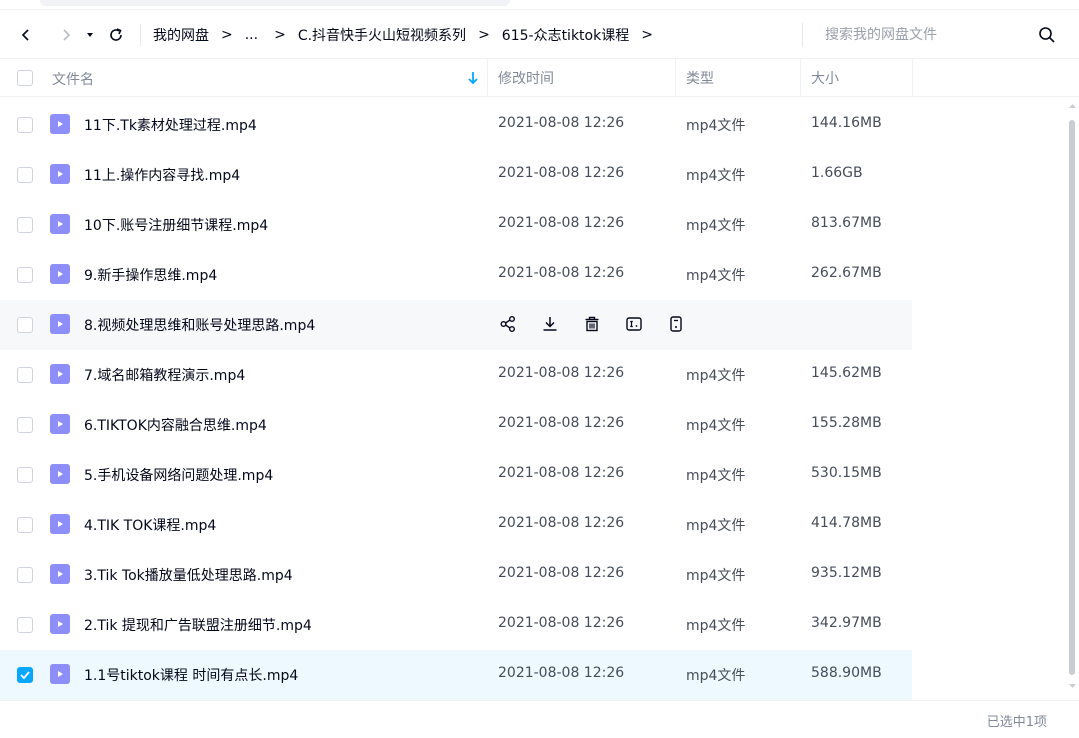  What do you see at coordinates (26, 35) in the screenshot?
I see `back-button` at bounding box center [26, 35].